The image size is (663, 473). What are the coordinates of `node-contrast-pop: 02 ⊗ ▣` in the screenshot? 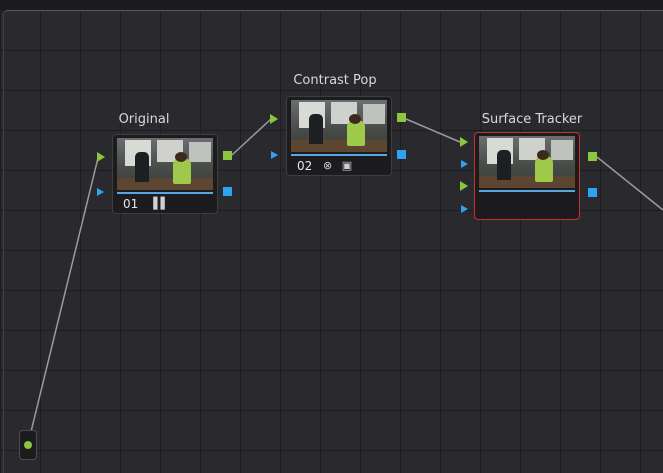 It's located at (339, 136).